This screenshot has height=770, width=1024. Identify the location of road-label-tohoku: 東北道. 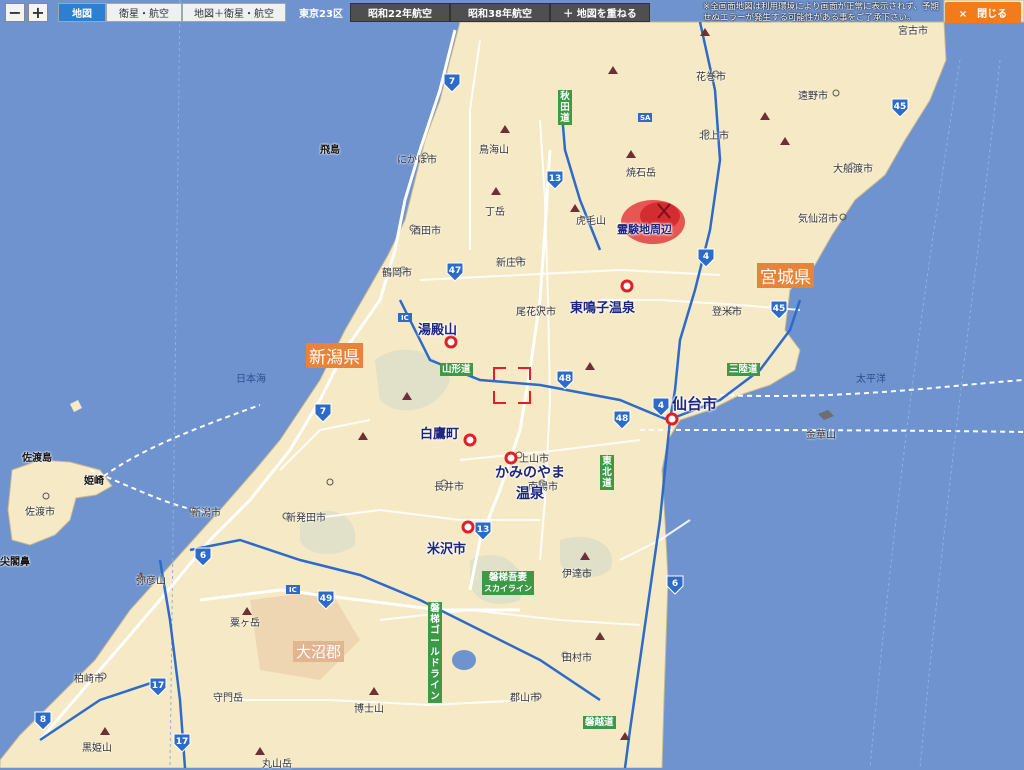
(607, 472).